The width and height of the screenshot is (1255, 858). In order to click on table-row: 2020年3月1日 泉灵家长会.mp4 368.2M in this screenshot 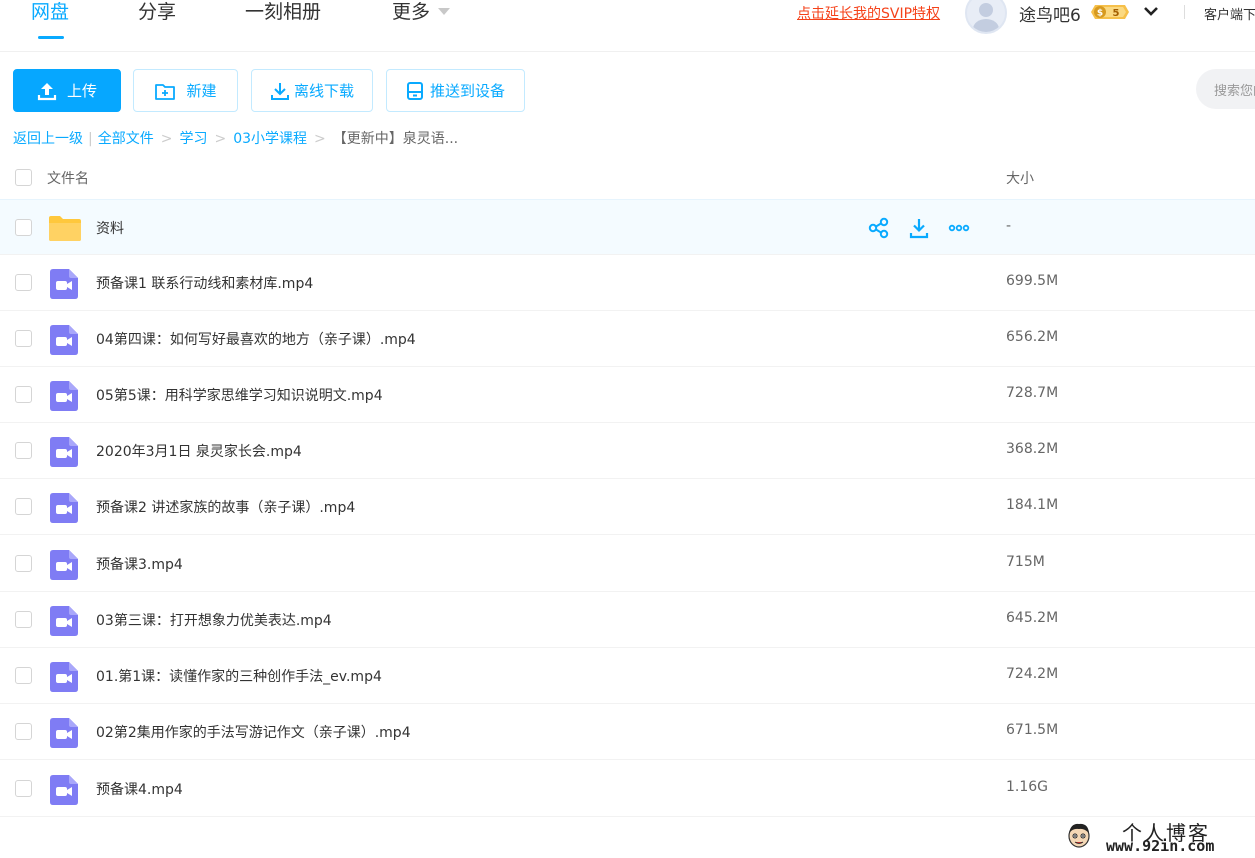, I will do `click(627, 451)`.